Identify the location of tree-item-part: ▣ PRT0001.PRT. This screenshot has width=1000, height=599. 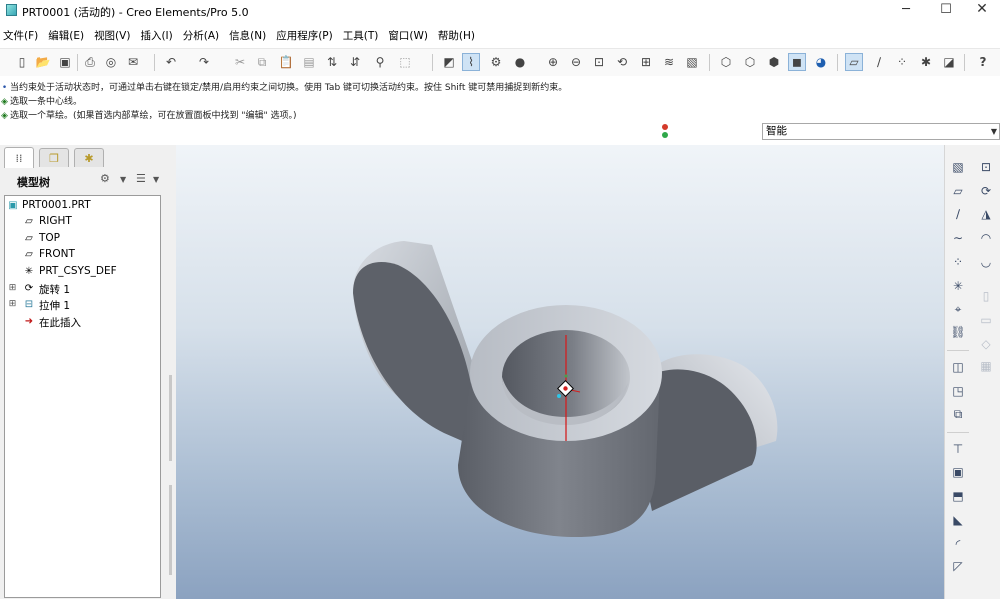
(82, 206).